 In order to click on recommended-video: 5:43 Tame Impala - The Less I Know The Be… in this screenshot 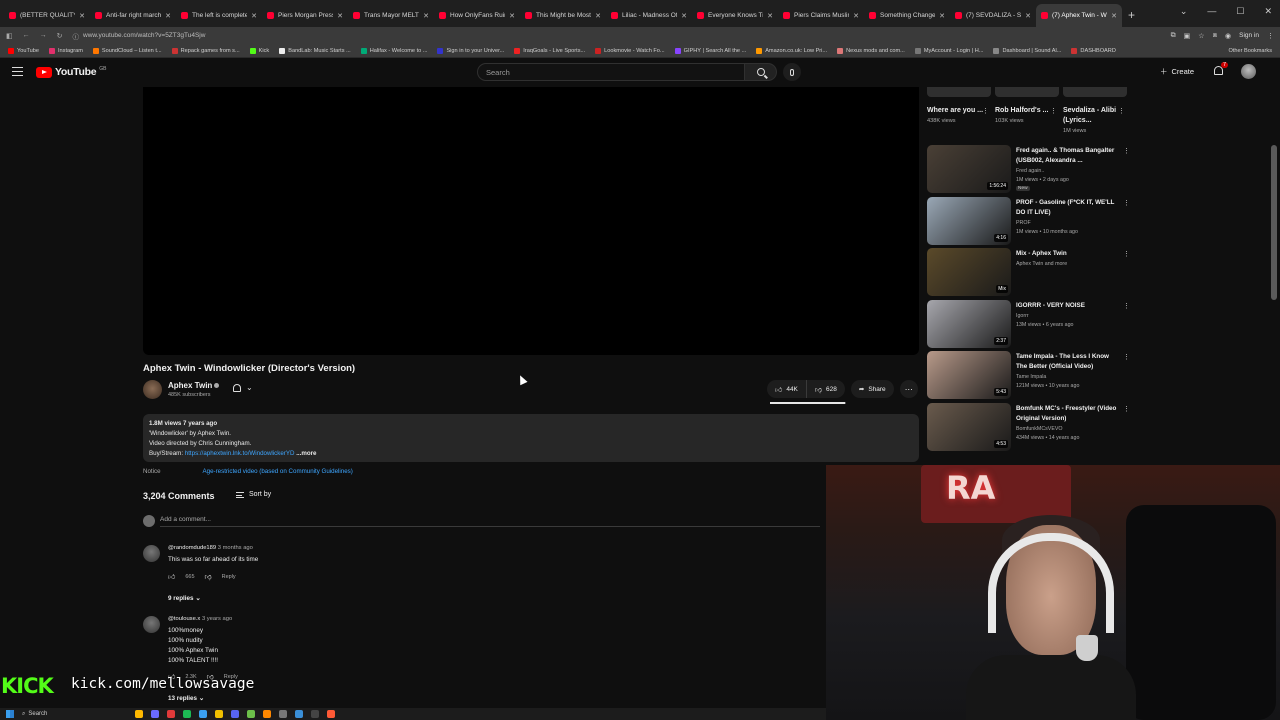, I will do `click(1029, 375)`.